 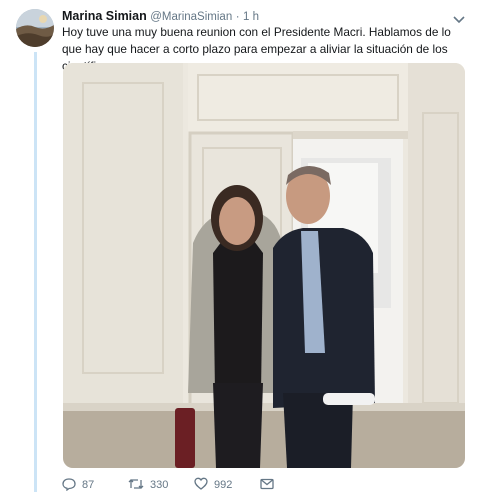 What do you see at coordinates (72, 485) in the screenshot?
I see `reply-icon` at bounding box center [72, 485].